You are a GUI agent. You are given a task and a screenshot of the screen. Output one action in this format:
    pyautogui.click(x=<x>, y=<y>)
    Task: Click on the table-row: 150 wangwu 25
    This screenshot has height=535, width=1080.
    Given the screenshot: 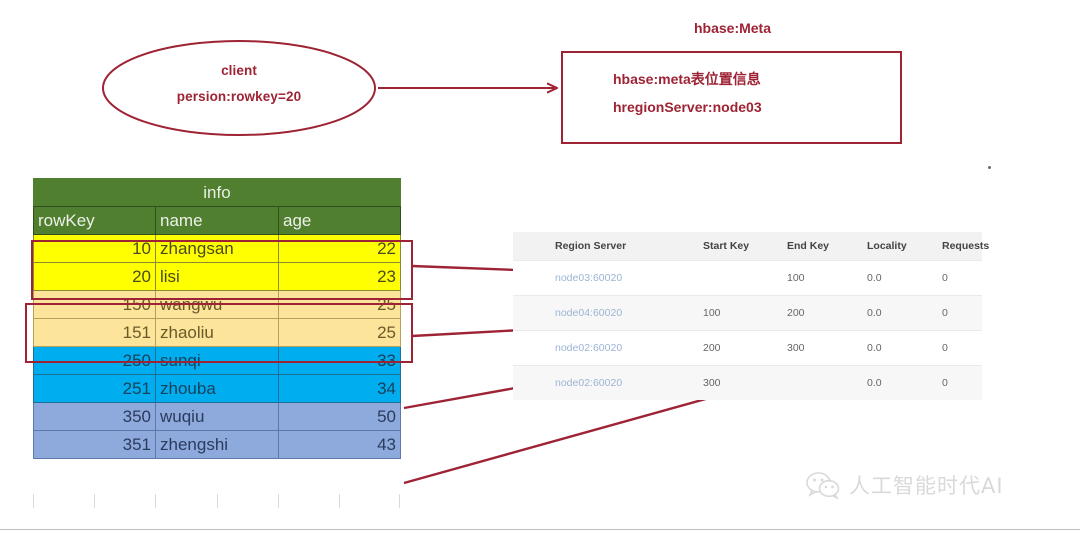 What is the action you would take?
    pyautogui.click(x=217, y=304)
    